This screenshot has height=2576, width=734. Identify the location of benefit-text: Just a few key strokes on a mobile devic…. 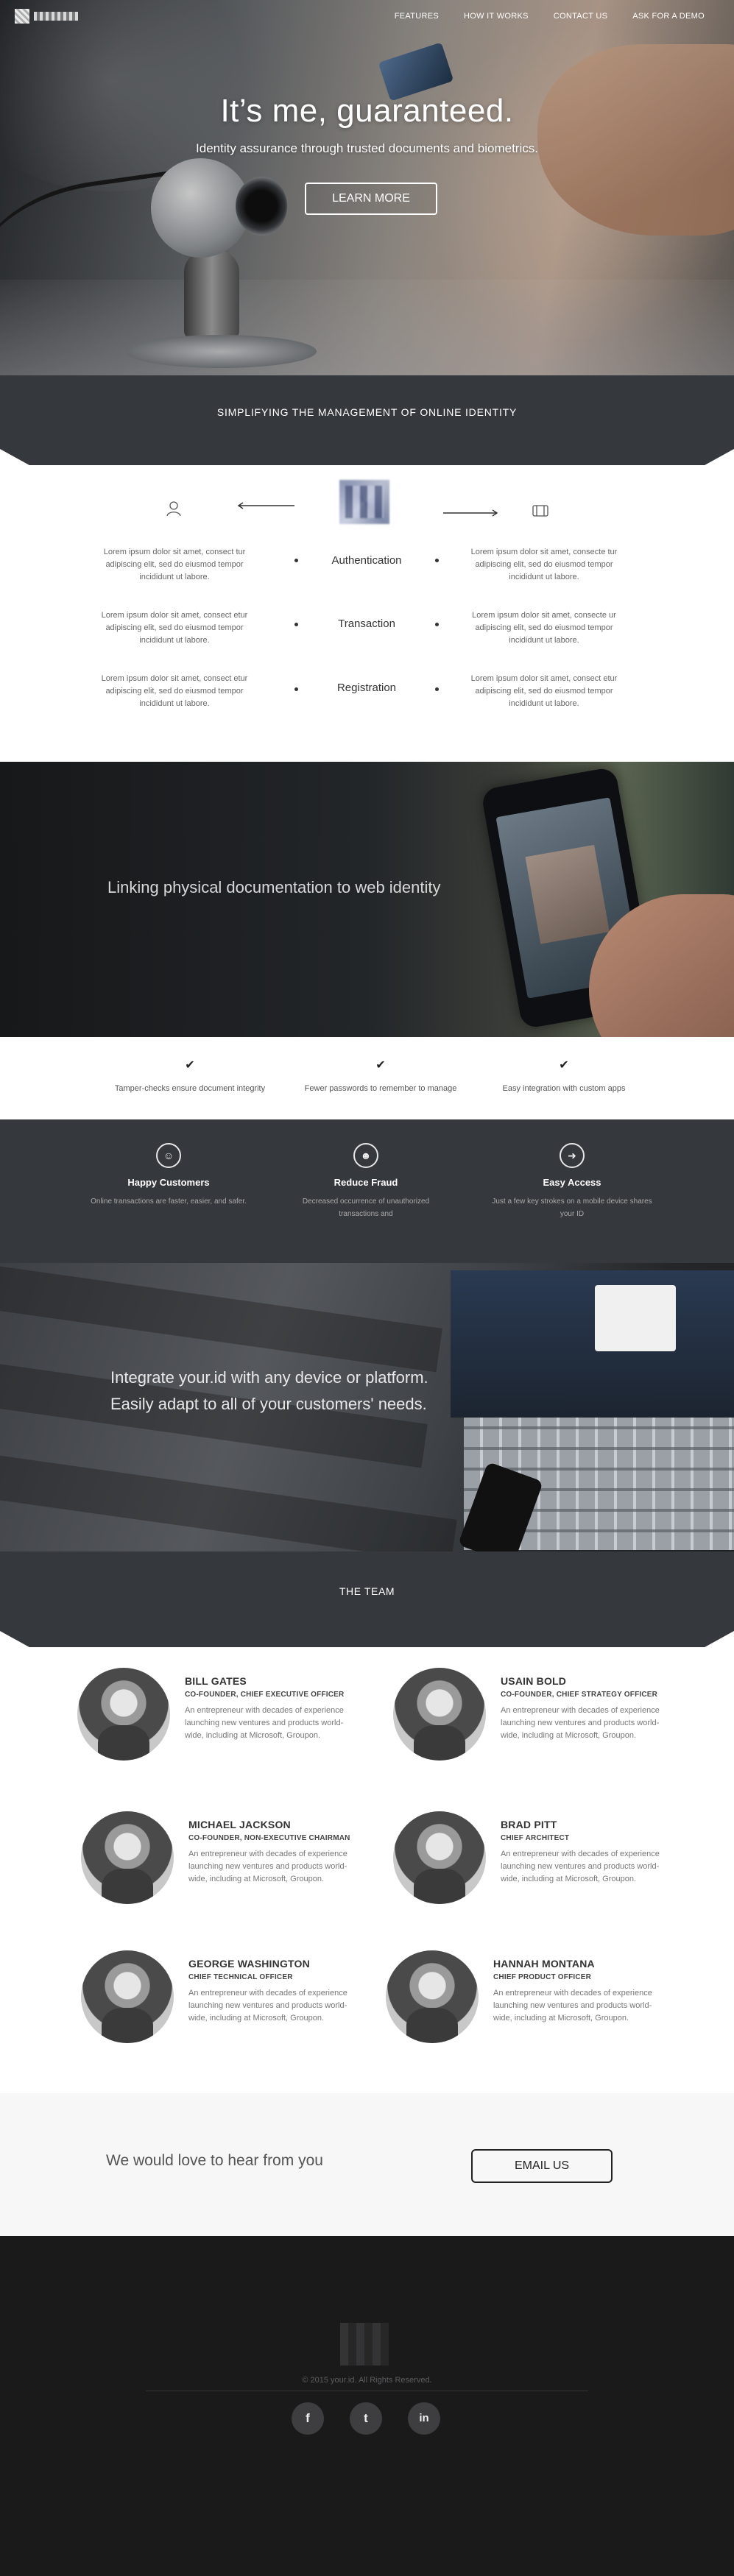
(572, 1207).